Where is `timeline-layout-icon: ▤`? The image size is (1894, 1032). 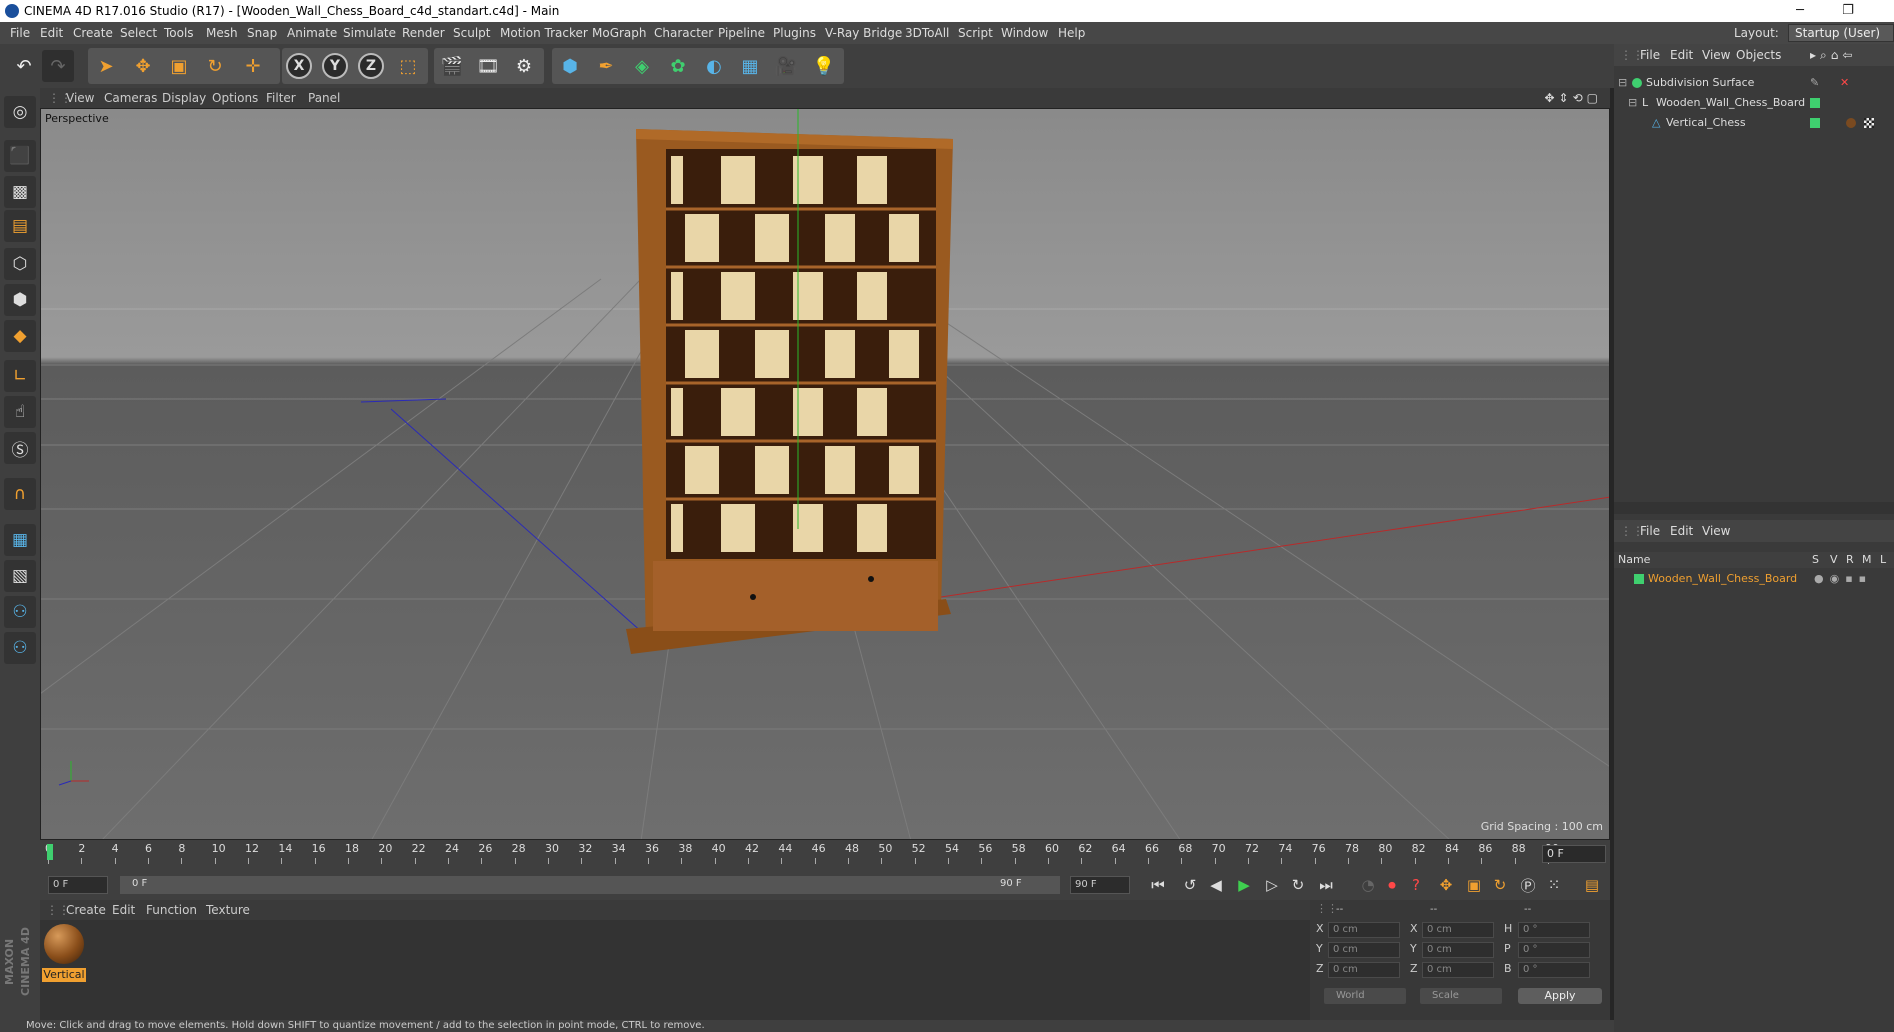
timeline-layout-icon: ▤ is located at coordinates (1592, 885).